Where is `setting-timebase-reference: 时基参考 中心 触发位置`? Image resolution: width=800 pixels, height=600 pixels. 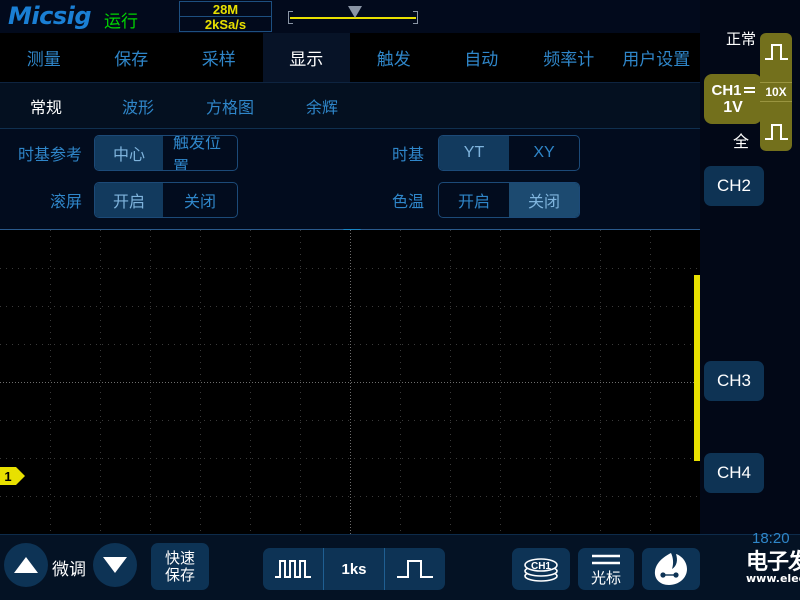
setting-timebase-reference: 时基参考 中心 触发位置 is located at coordinates (119, 153).